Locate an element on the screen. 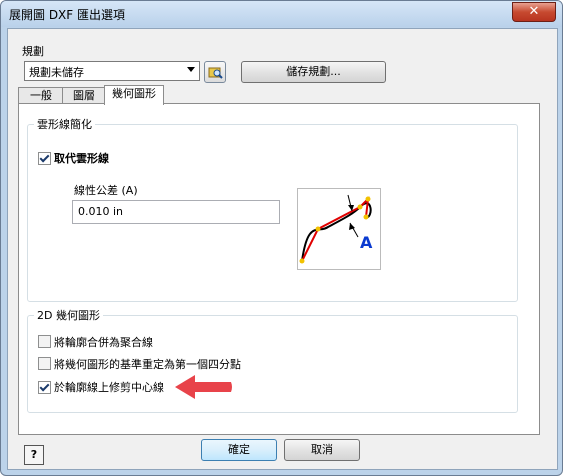 Image resolution: width=563 pixels, height=476 pixels. planning-selected: 規劃未儲存 is located at coordinates (56, 72).